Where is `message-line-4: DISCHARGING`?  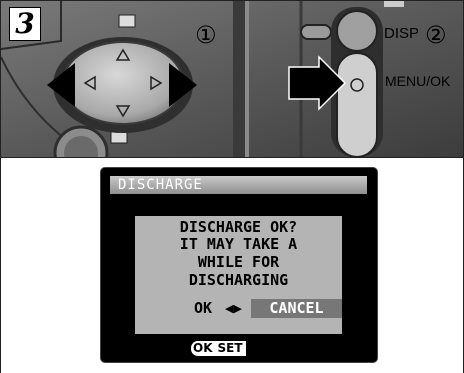 message-line-4: DISCHARGING is located at coordinates (238, 280).